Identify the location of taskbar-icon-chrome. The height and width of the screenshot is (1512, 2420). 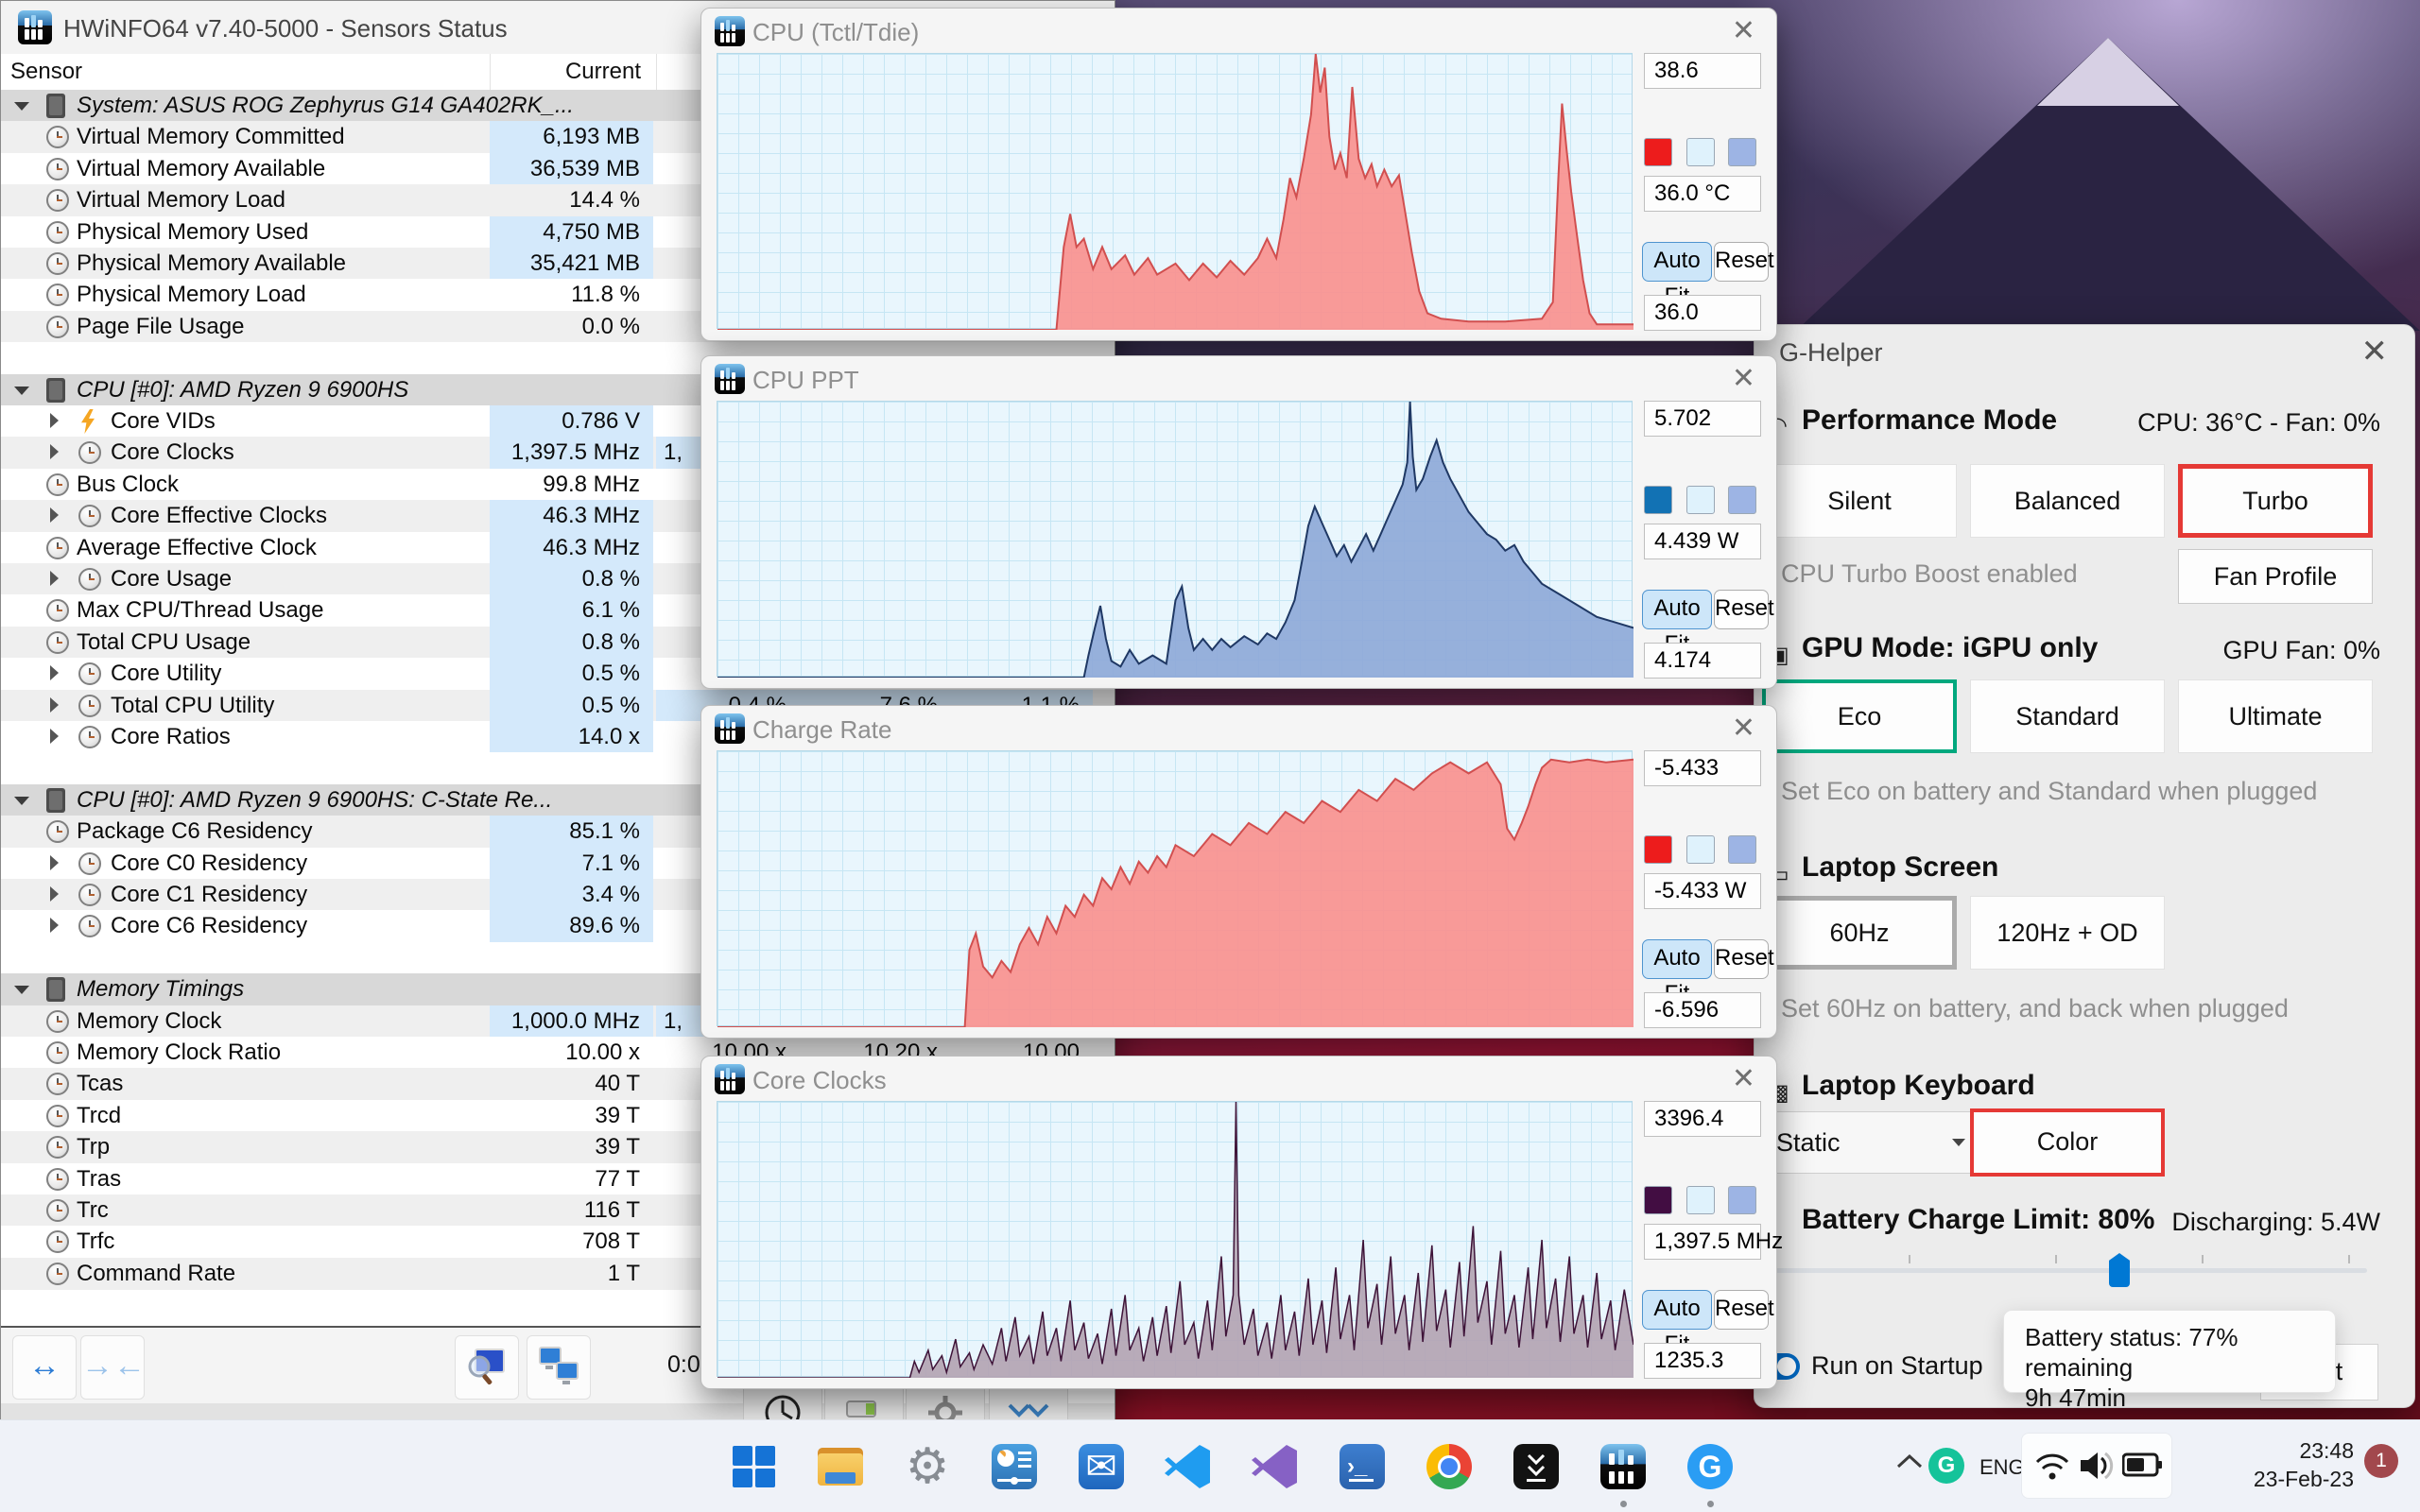
(1449, 1466).